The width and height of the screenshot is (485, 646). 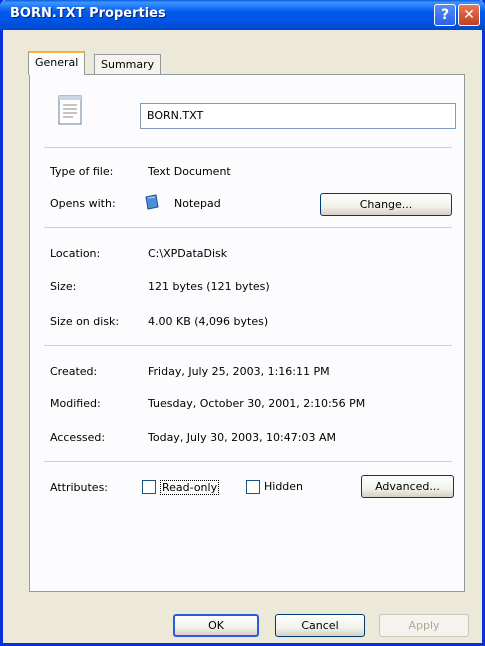 What do you see at coordinates (149, 487) in the screenshot?
I see `read-only-checkbox` at bounding box center [149, 487].